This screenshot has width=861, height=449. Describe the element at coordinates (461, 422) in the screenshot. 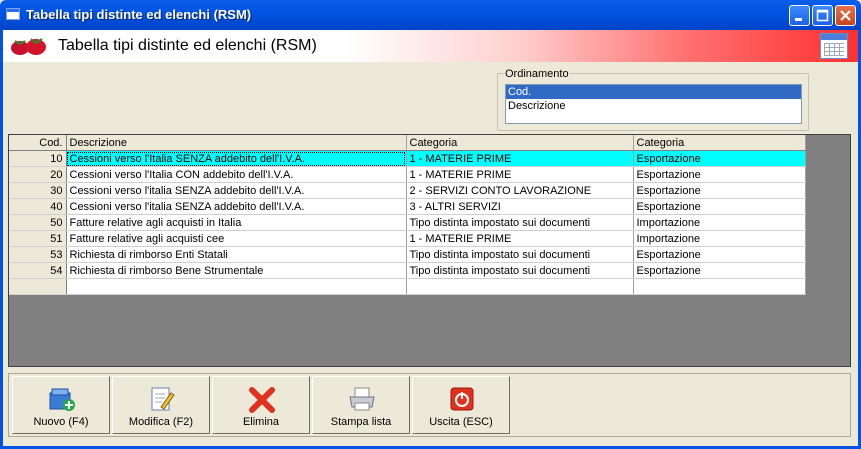

I see `exit-button-label: Uscita (ESC)` at that location.